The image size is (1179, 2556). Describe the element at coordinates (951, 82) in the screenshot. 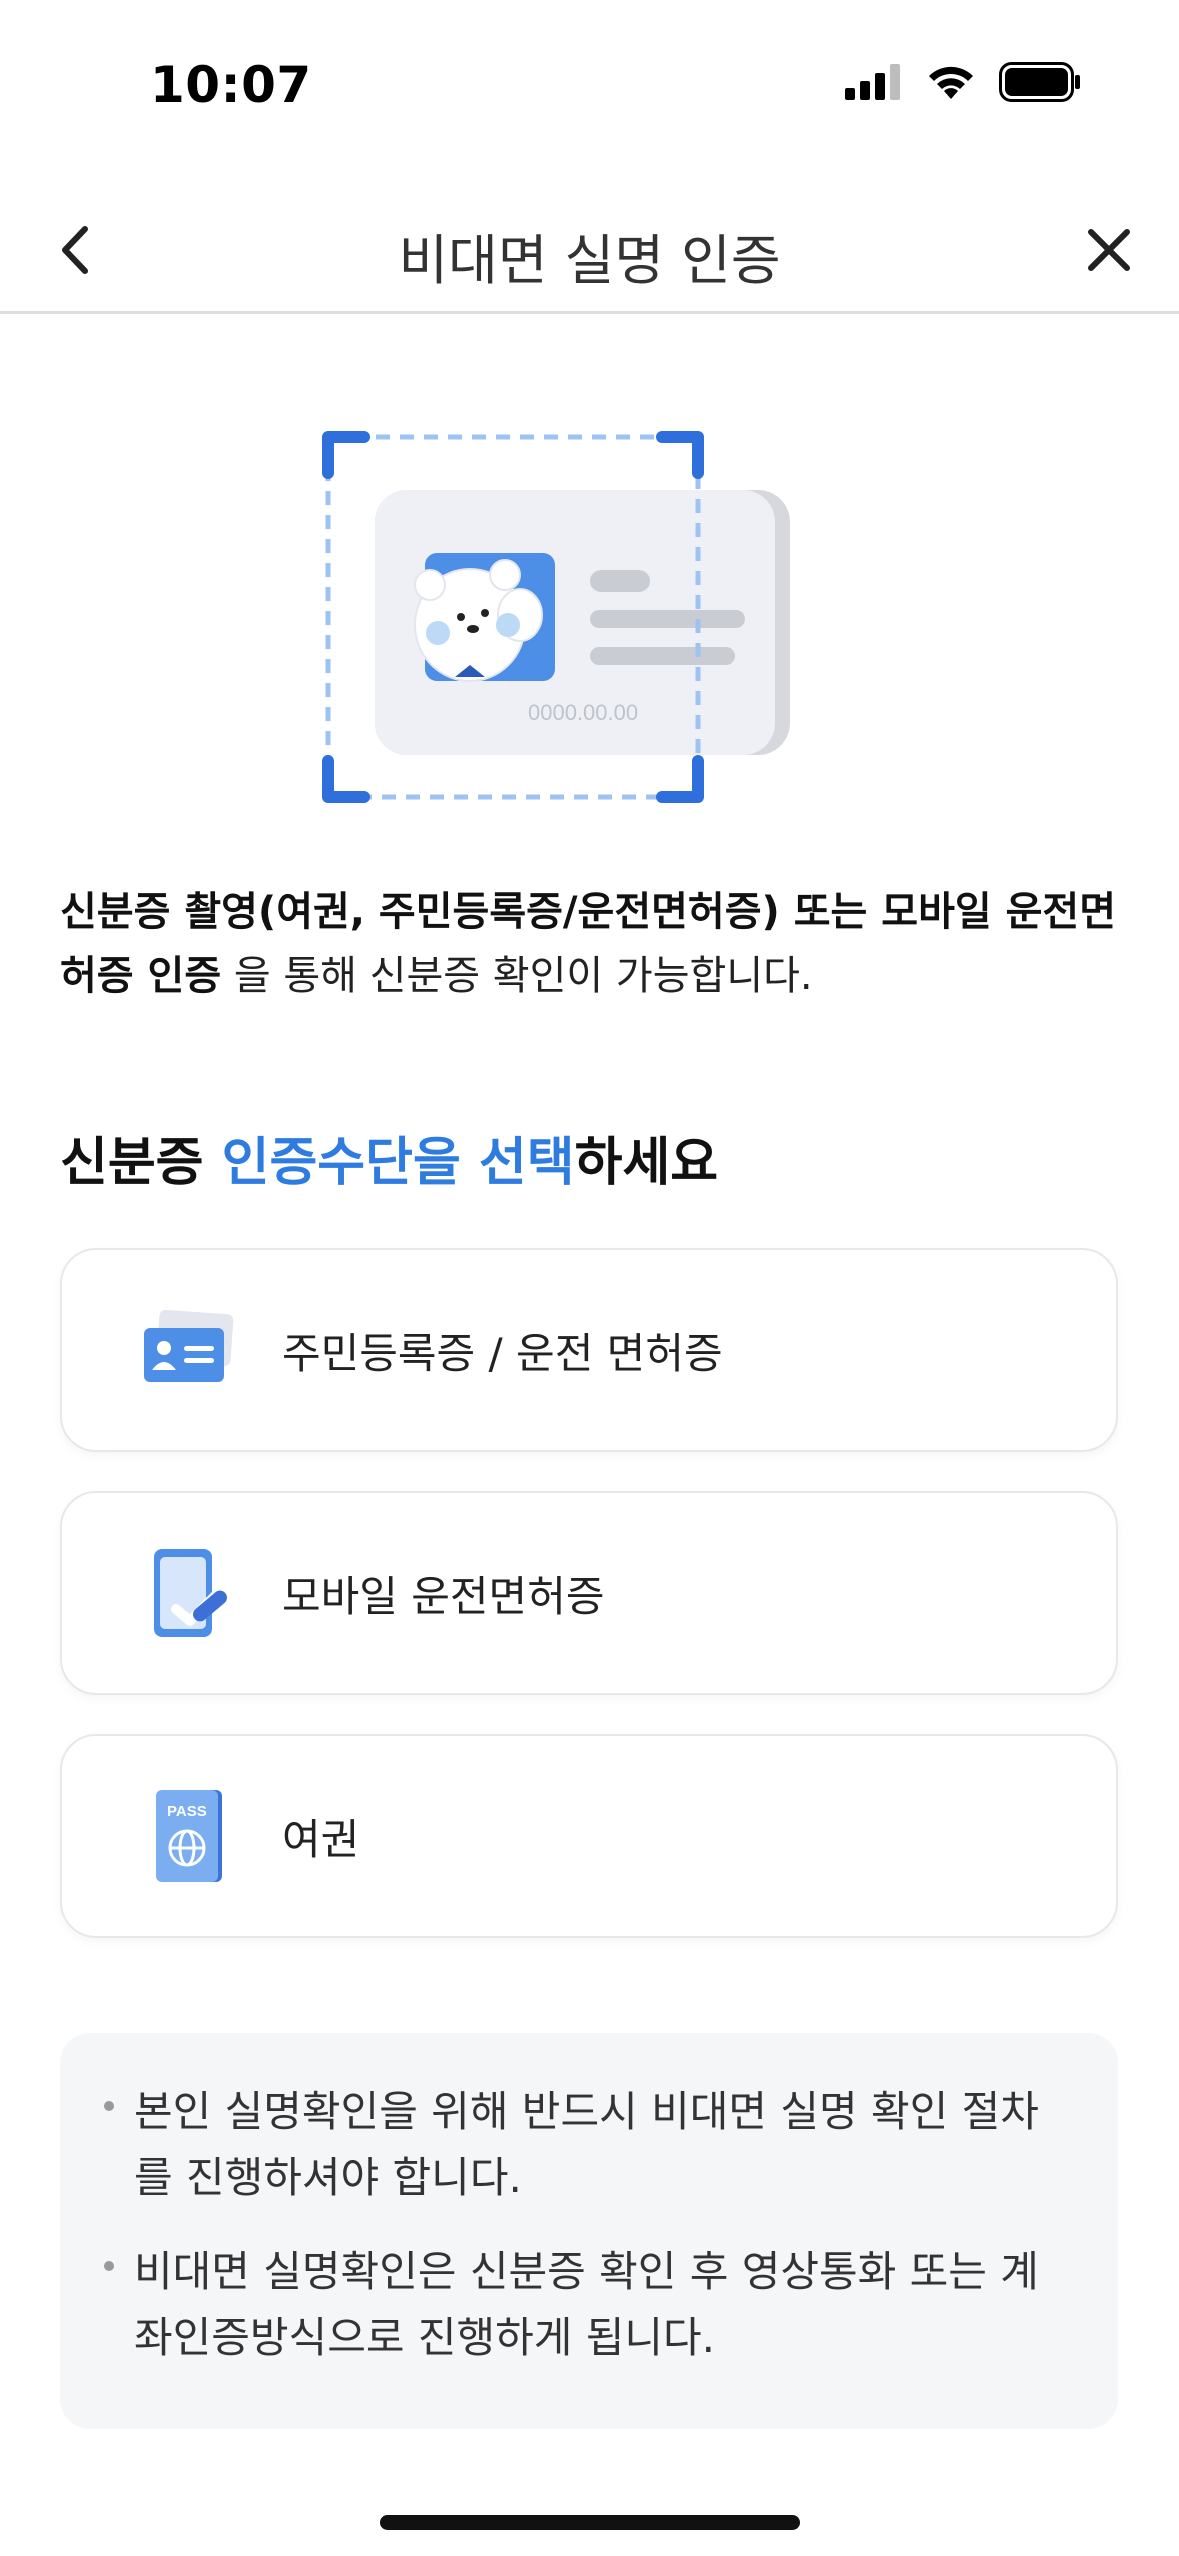

I see `wifi-icon` at that location.